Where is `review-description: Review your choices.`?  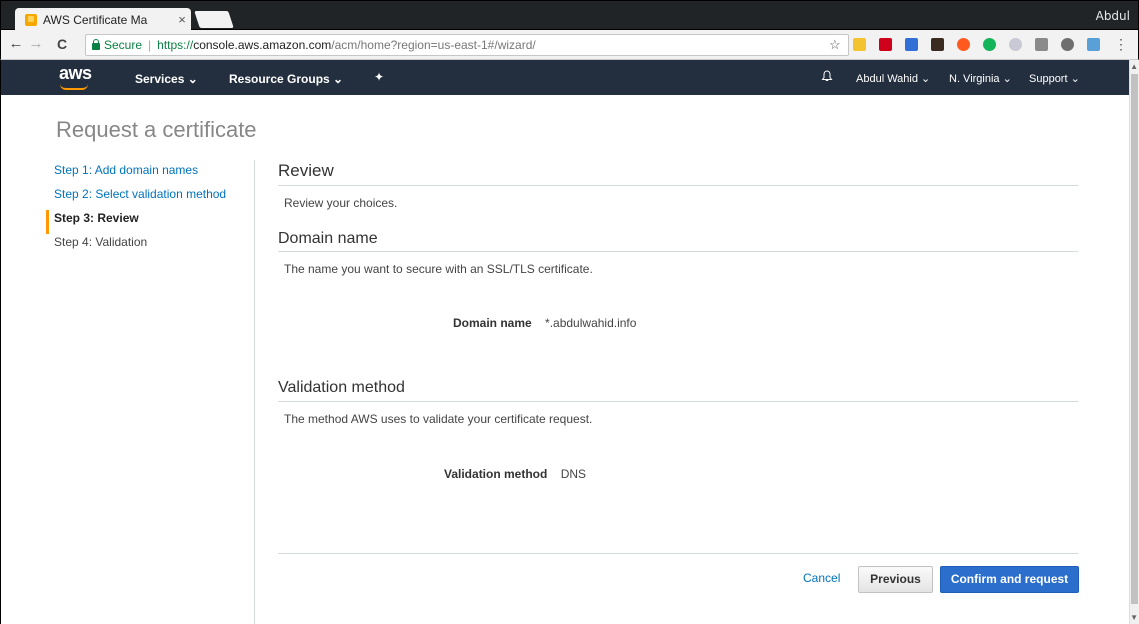
review-description: Review your choices. is located at coordinates (341, 203).